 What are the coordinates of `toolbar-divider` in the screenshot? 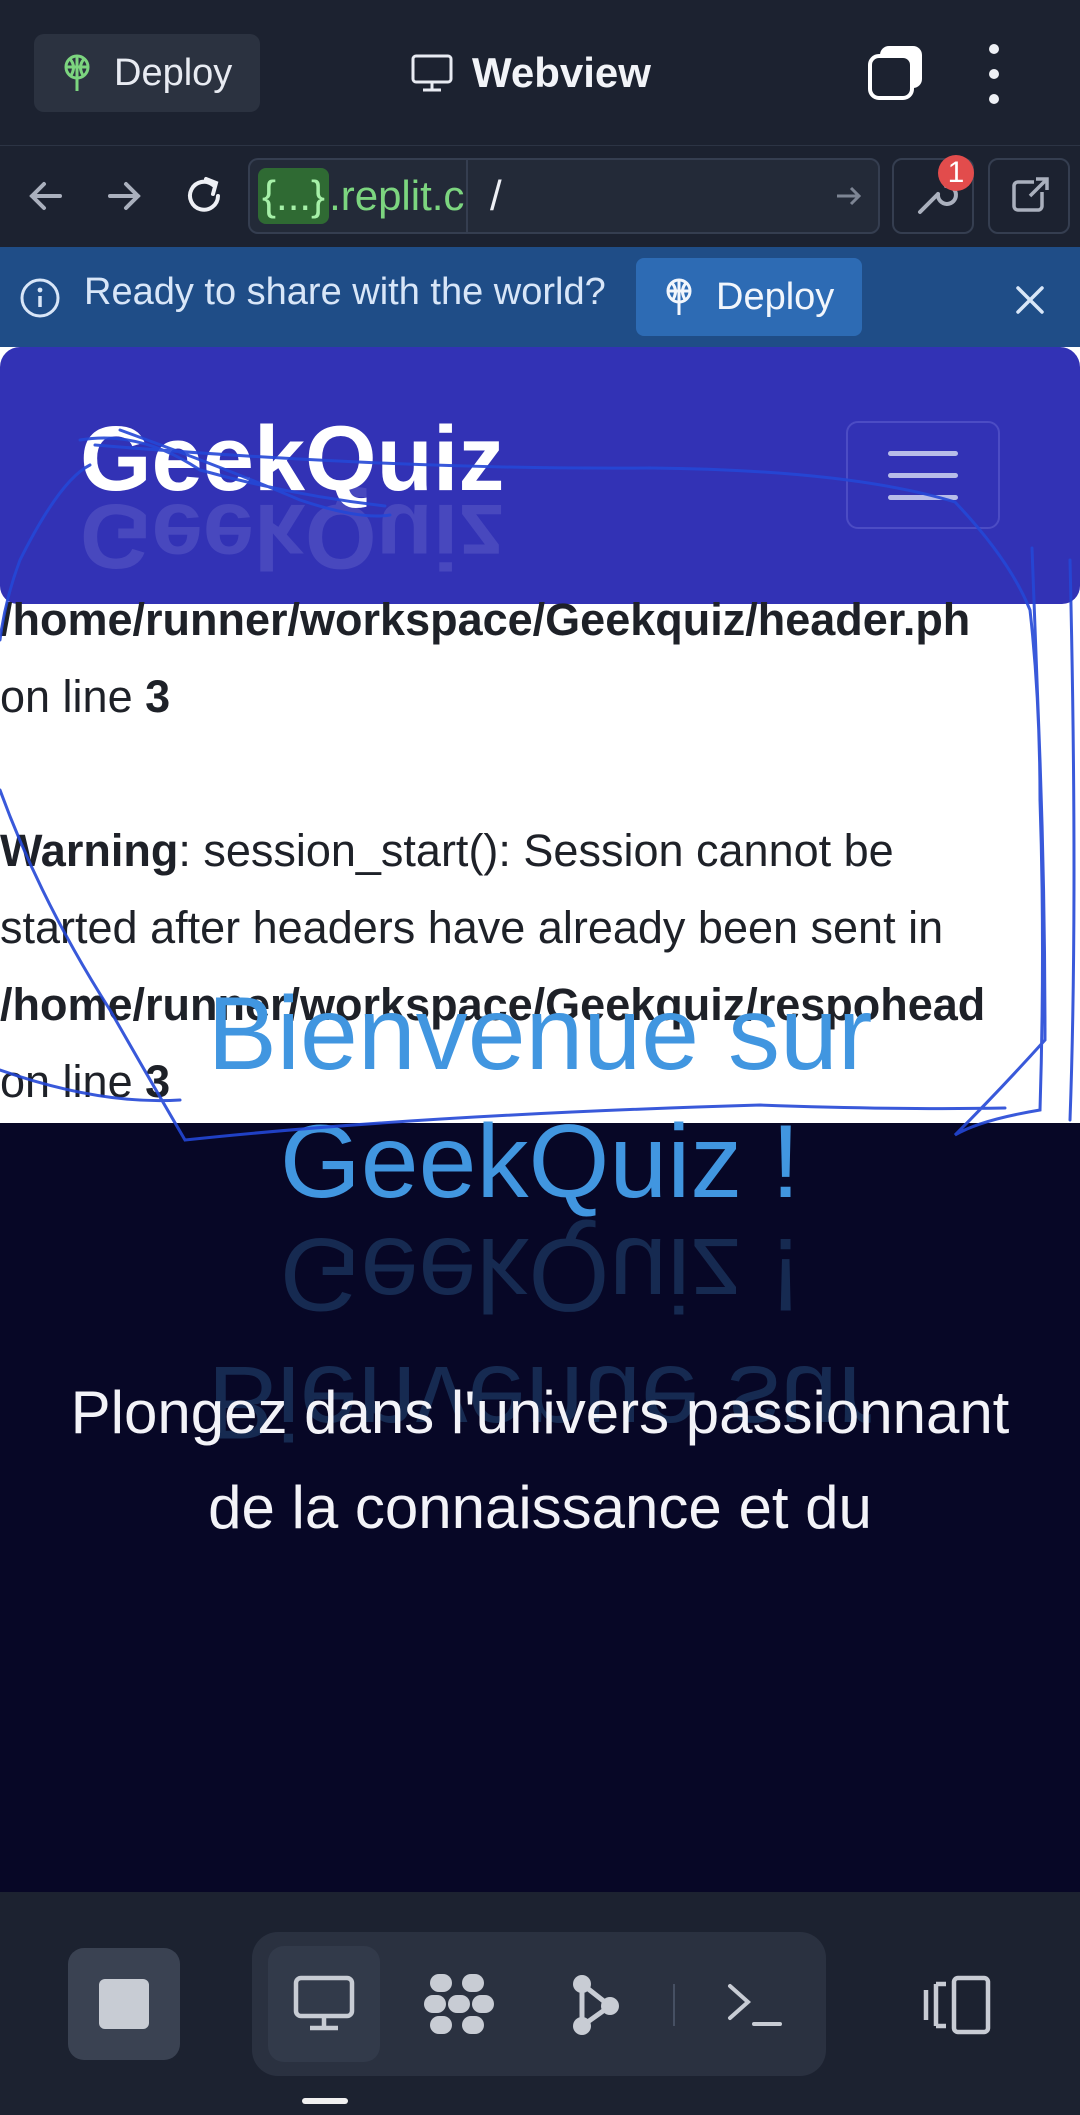 It's located at (674, 2005).